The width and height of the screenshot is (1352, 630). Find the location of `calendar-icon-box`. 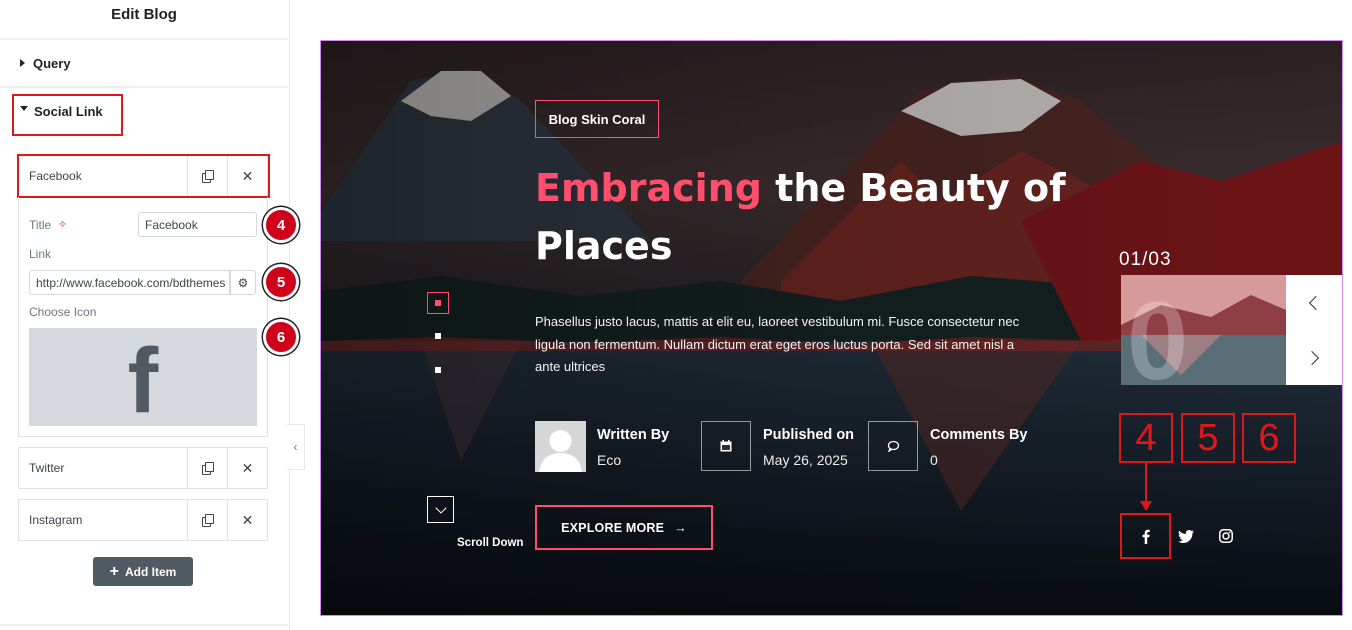

calendar-icon-box is located at coordinates (726, 446).